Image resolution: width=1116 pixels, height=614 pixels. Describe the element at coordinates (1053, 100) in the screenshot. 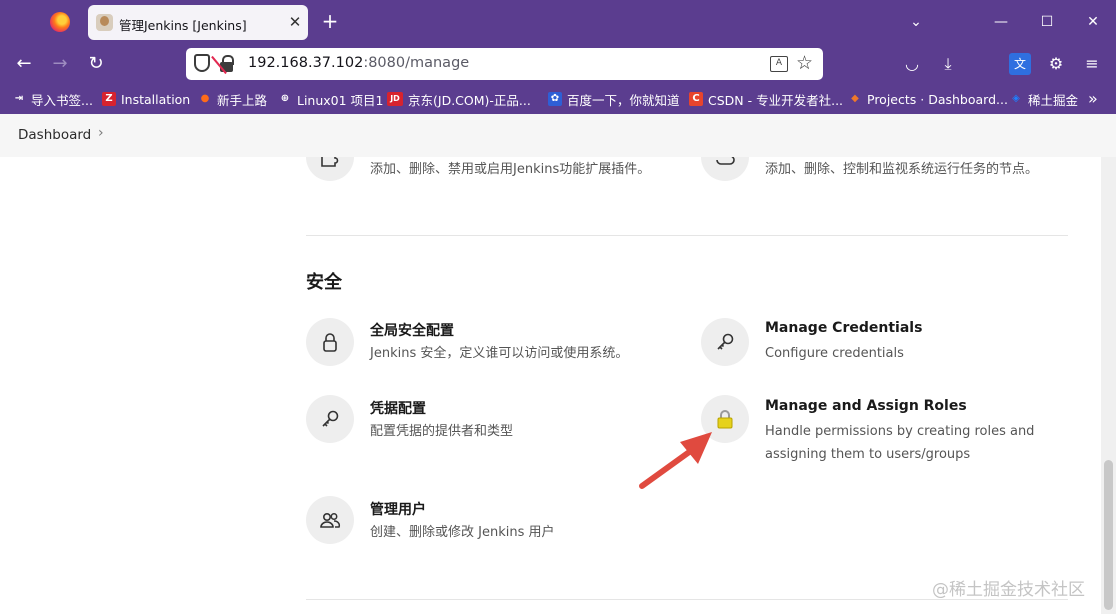

I see `bookmark-label: 稀土掘金` at that location.